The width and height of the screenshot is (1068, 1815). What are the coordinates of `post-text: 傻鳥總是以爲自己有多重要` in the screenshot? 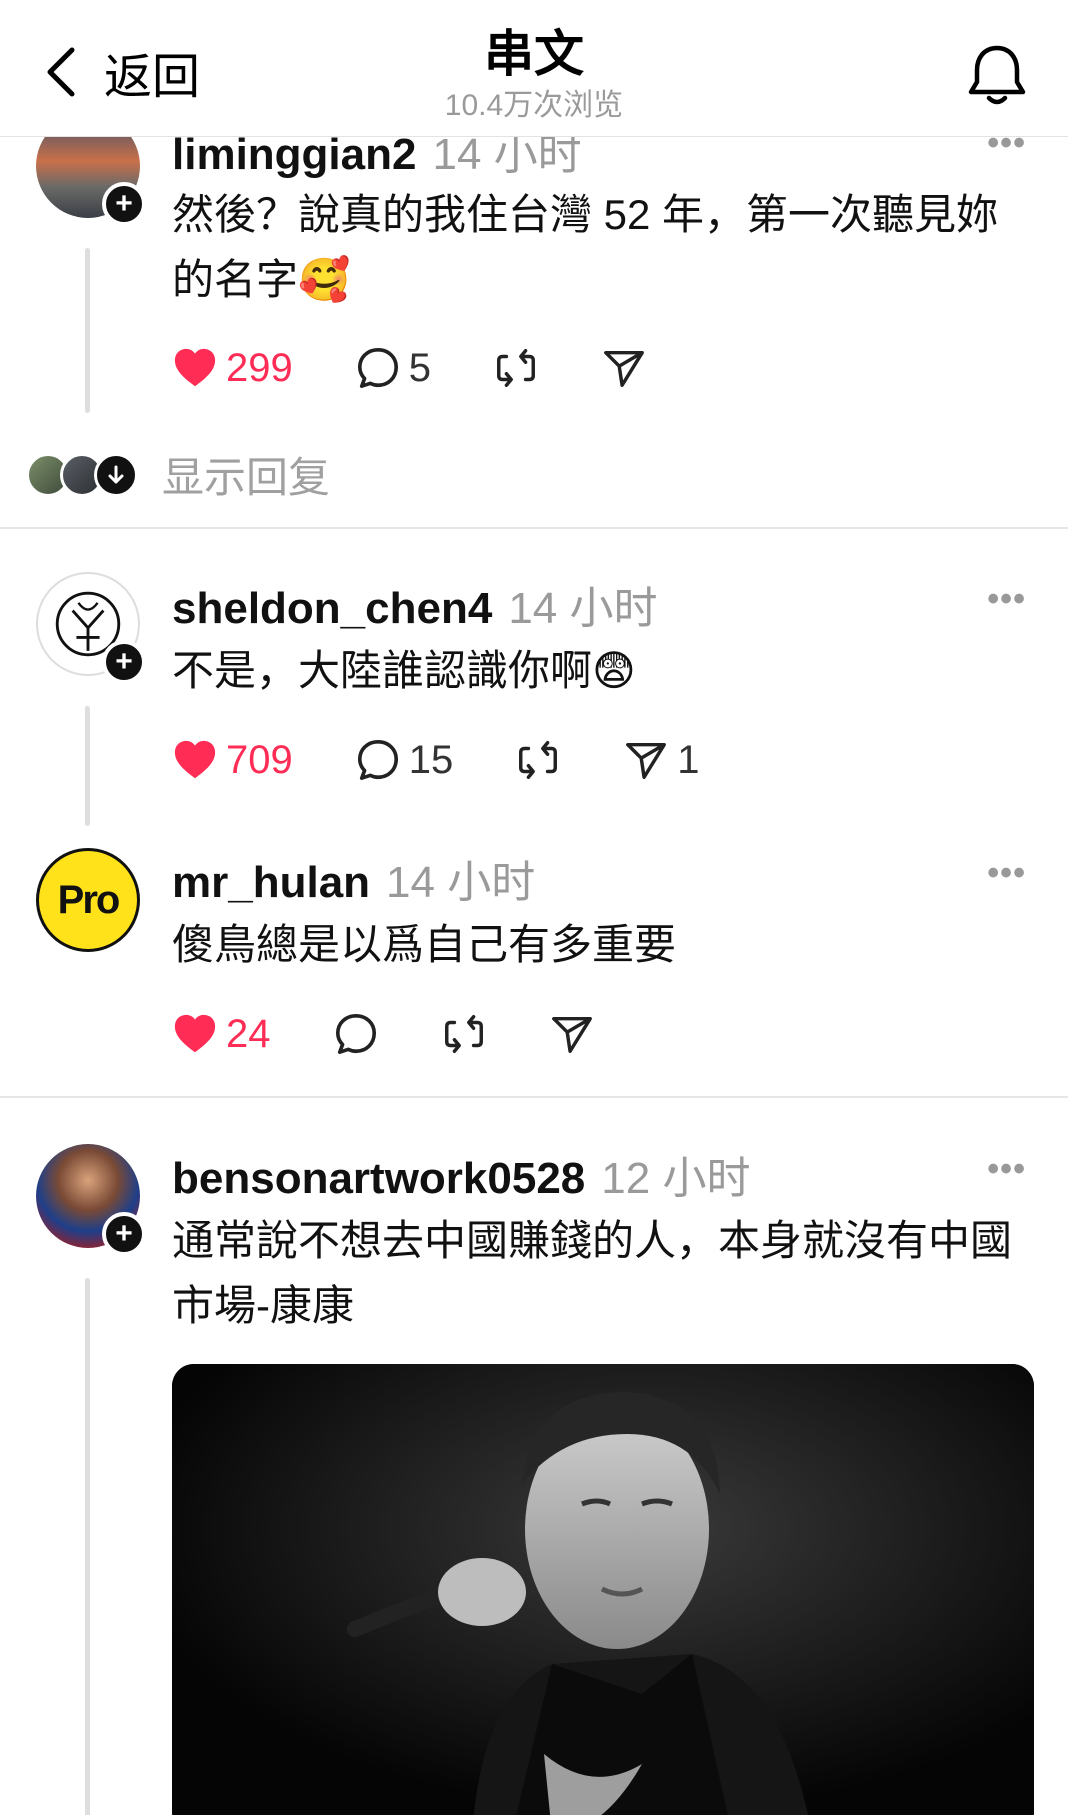 It's located at (424, 944).